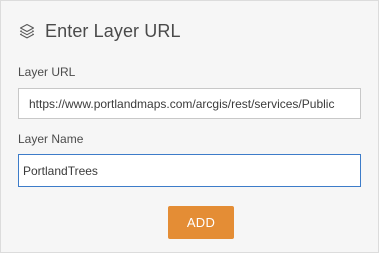  I want to click on layer-name-label: Layer Name, so click(51, 139).